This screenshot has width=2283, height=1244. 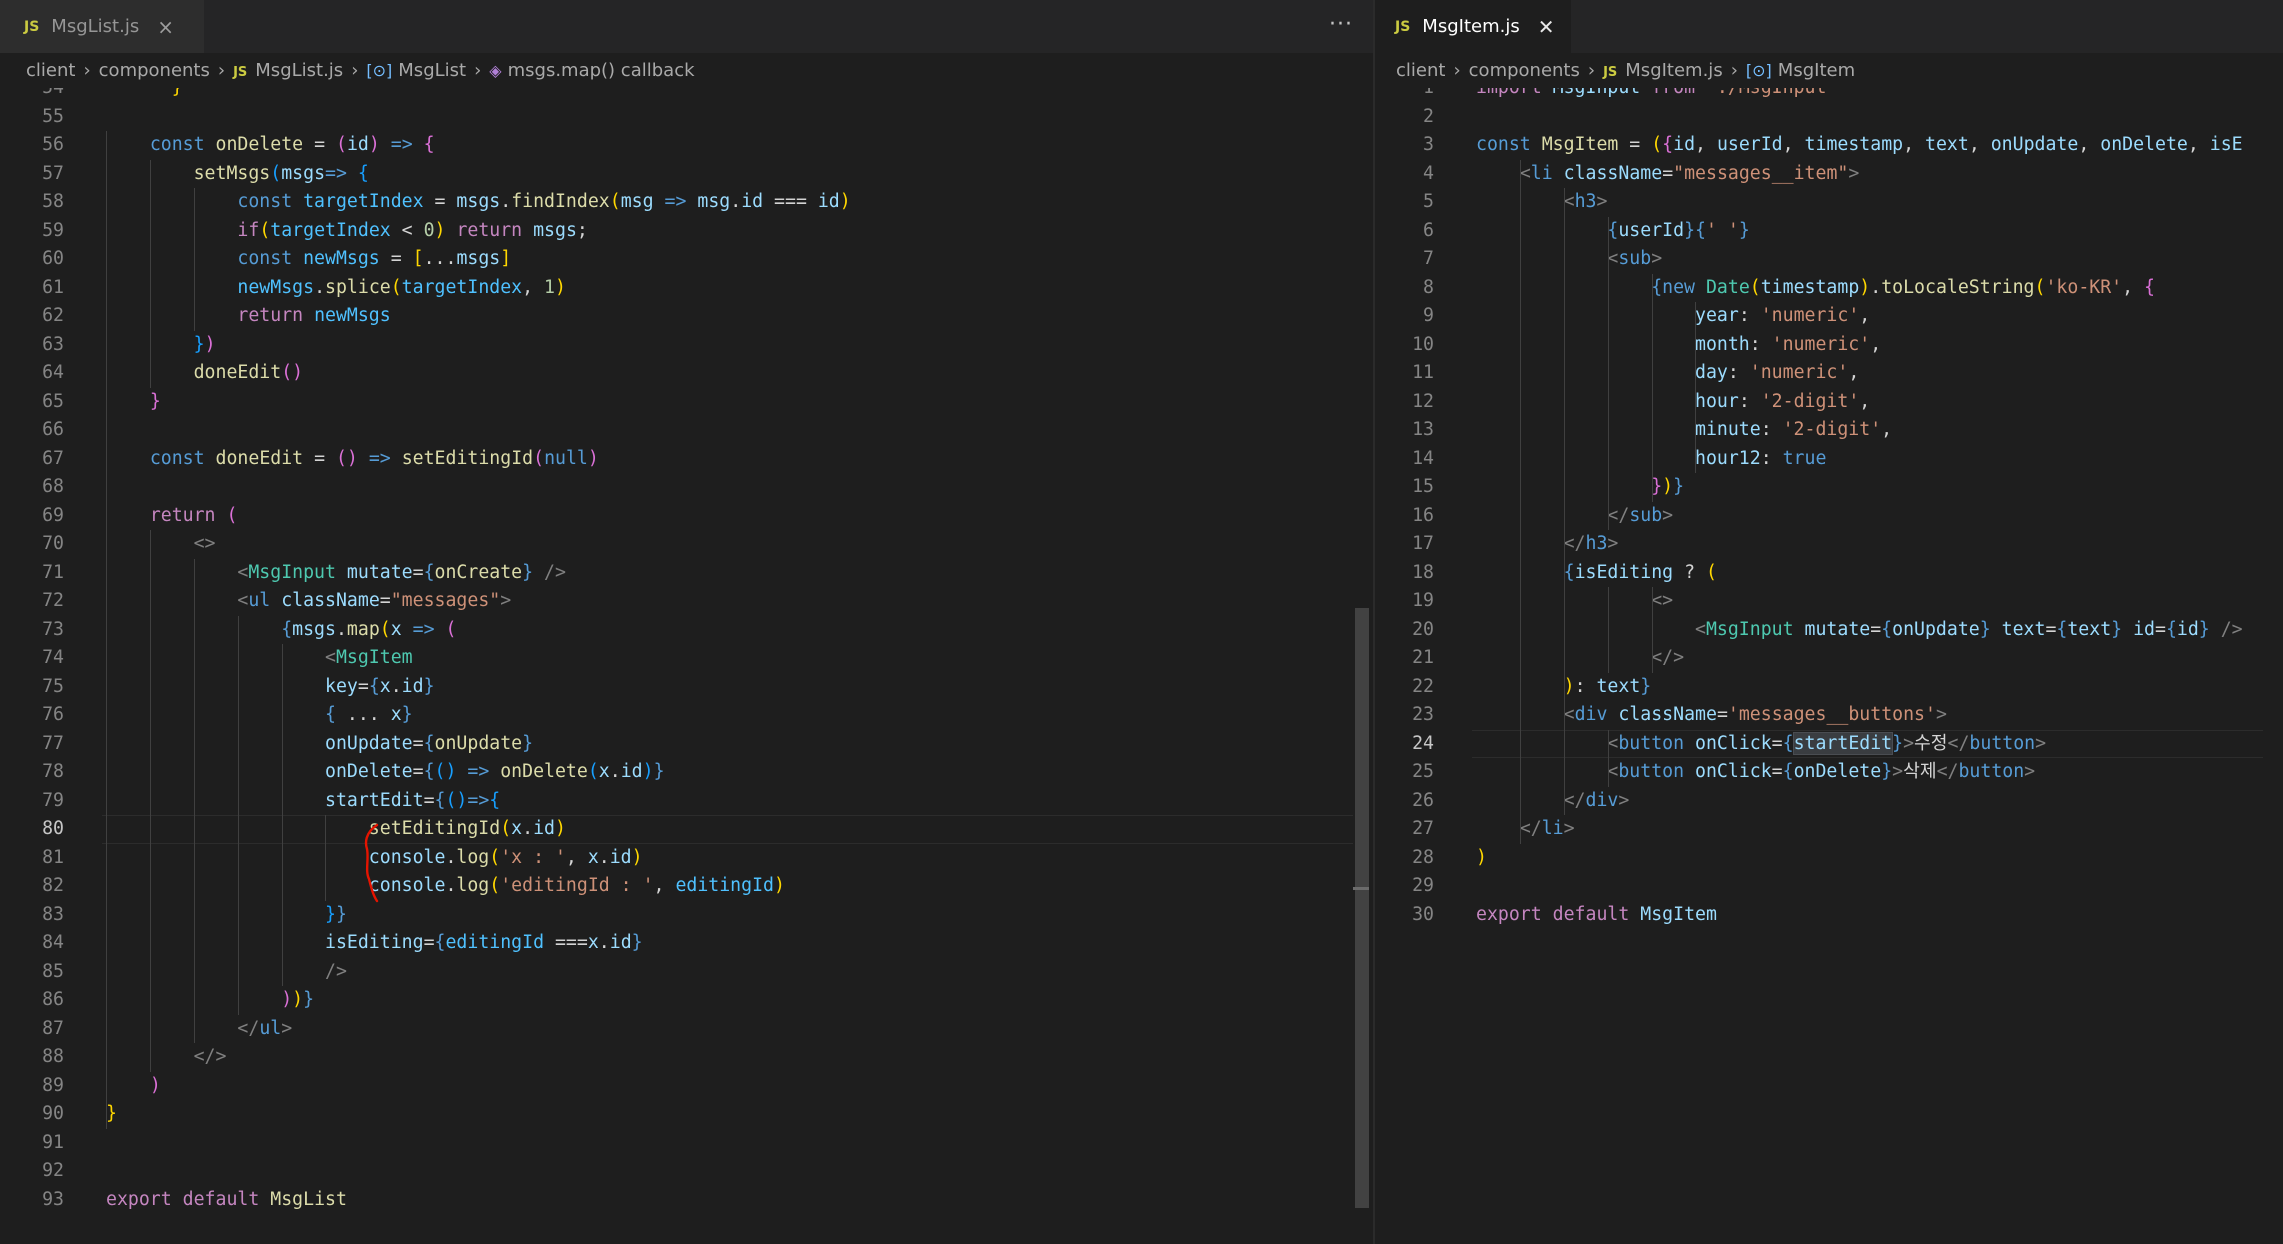 I want to click on code-line: 55, so click(x=686, y=117).